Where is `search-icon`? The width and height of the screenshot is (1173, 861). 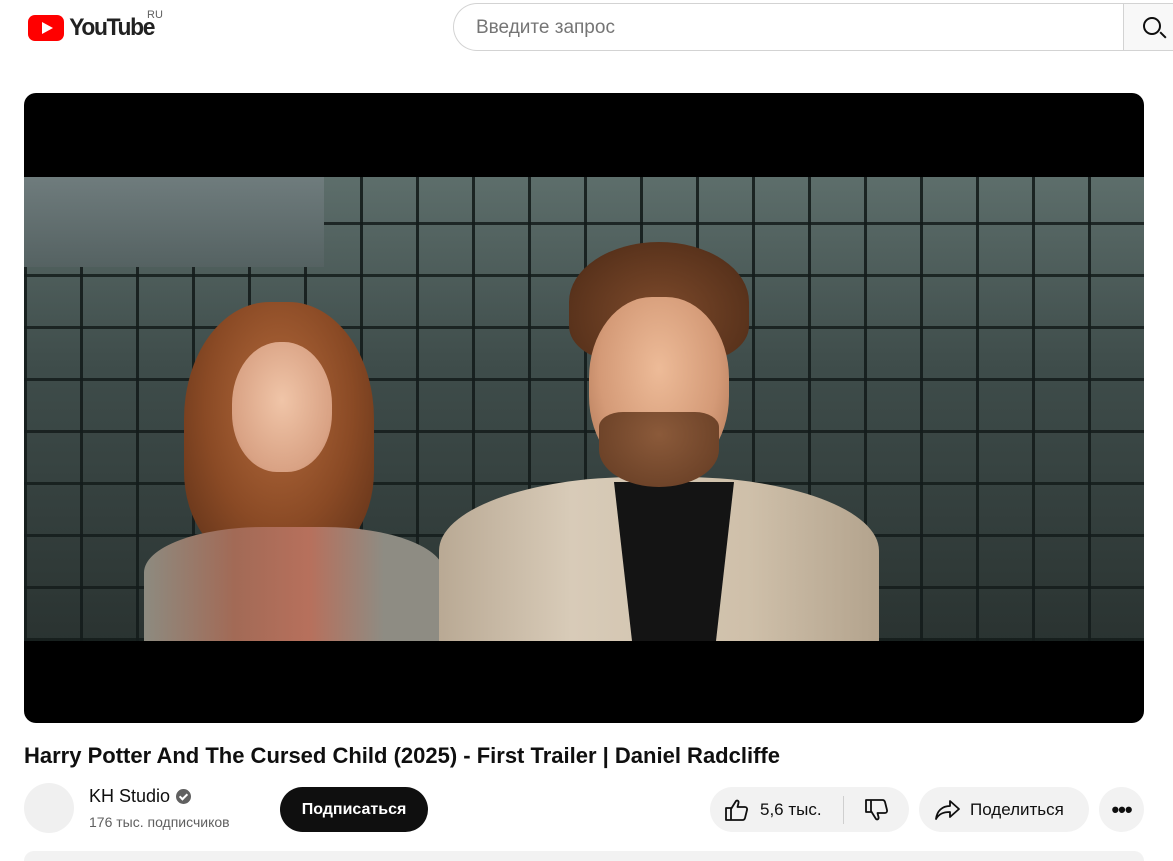
search-icon is located at coordinates (1152, 26).